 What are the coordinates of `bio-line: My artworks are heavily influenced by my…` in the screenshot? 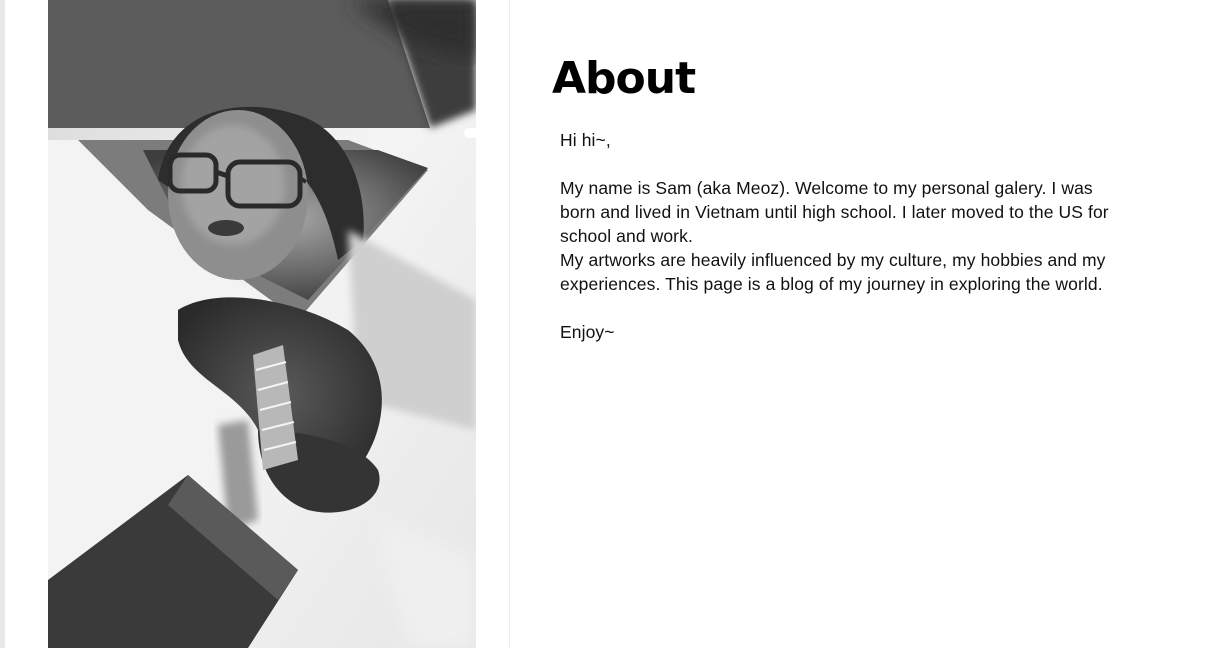 It's located at (833, 260).